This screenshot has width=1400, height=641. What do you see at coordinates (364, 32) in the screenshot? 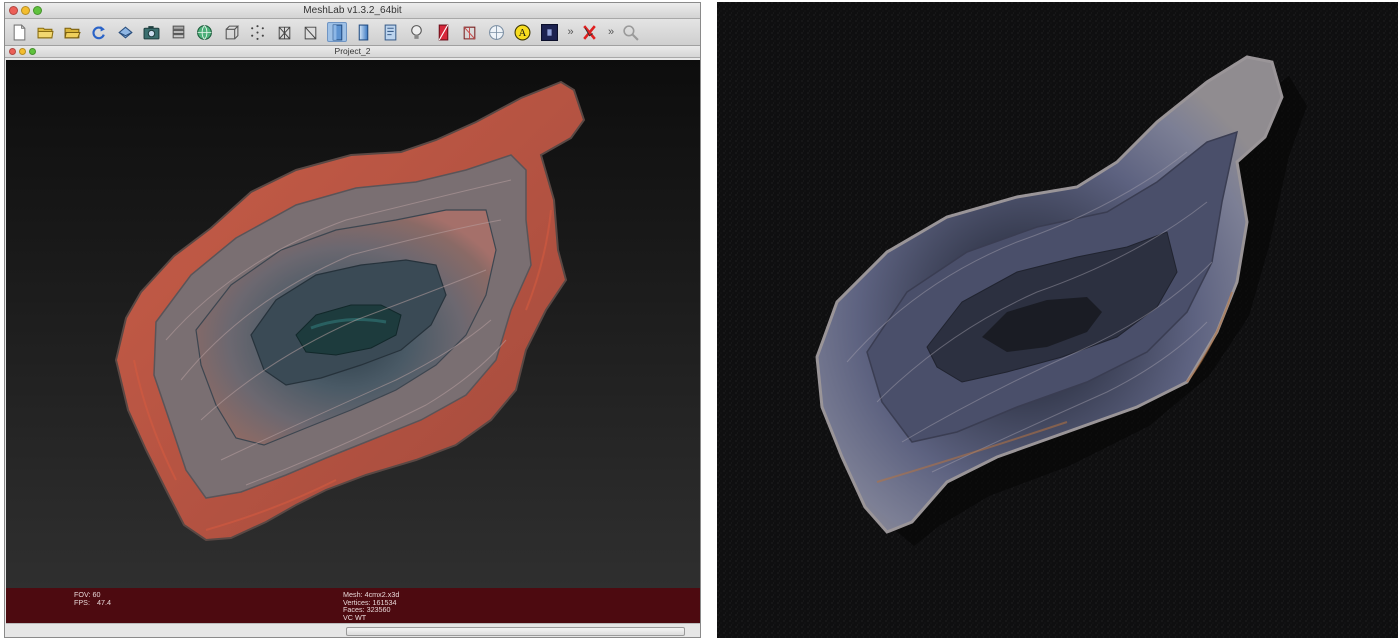
I see `smooth-shading-icon` at bounding box center [364, 32].